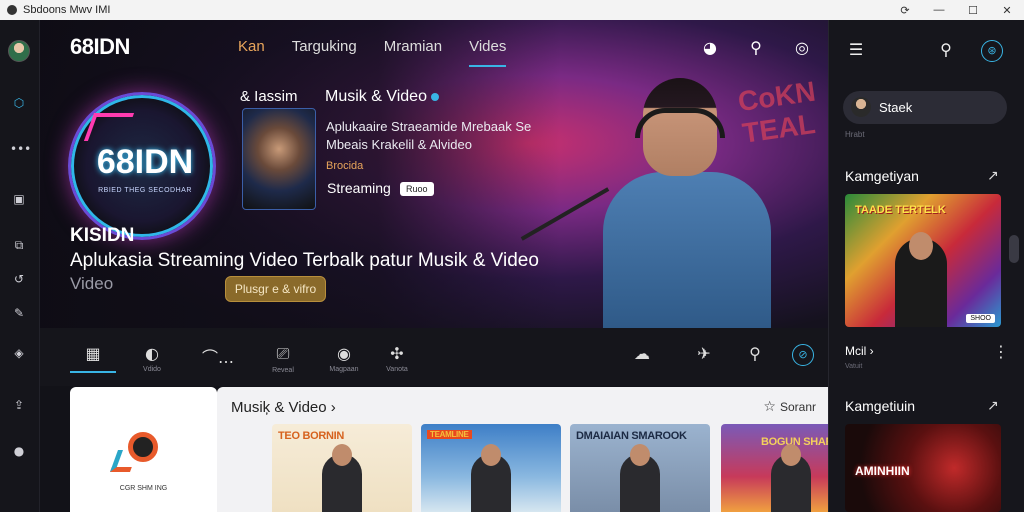  I want to click on nav-item-vides: Vides, so click(488, 52).